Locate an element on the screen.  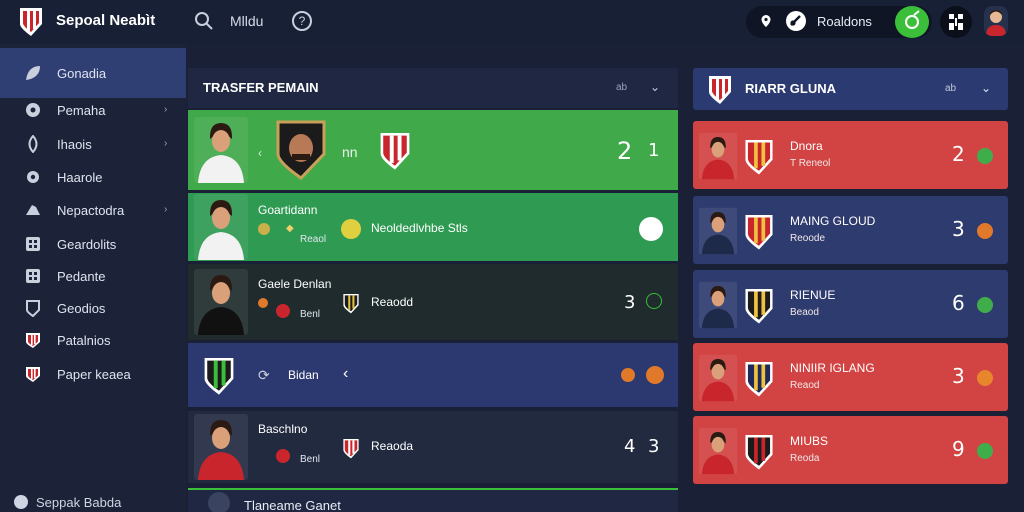
standing-card: RIENUE Beaod 6 is located at coordinates (850, 304).